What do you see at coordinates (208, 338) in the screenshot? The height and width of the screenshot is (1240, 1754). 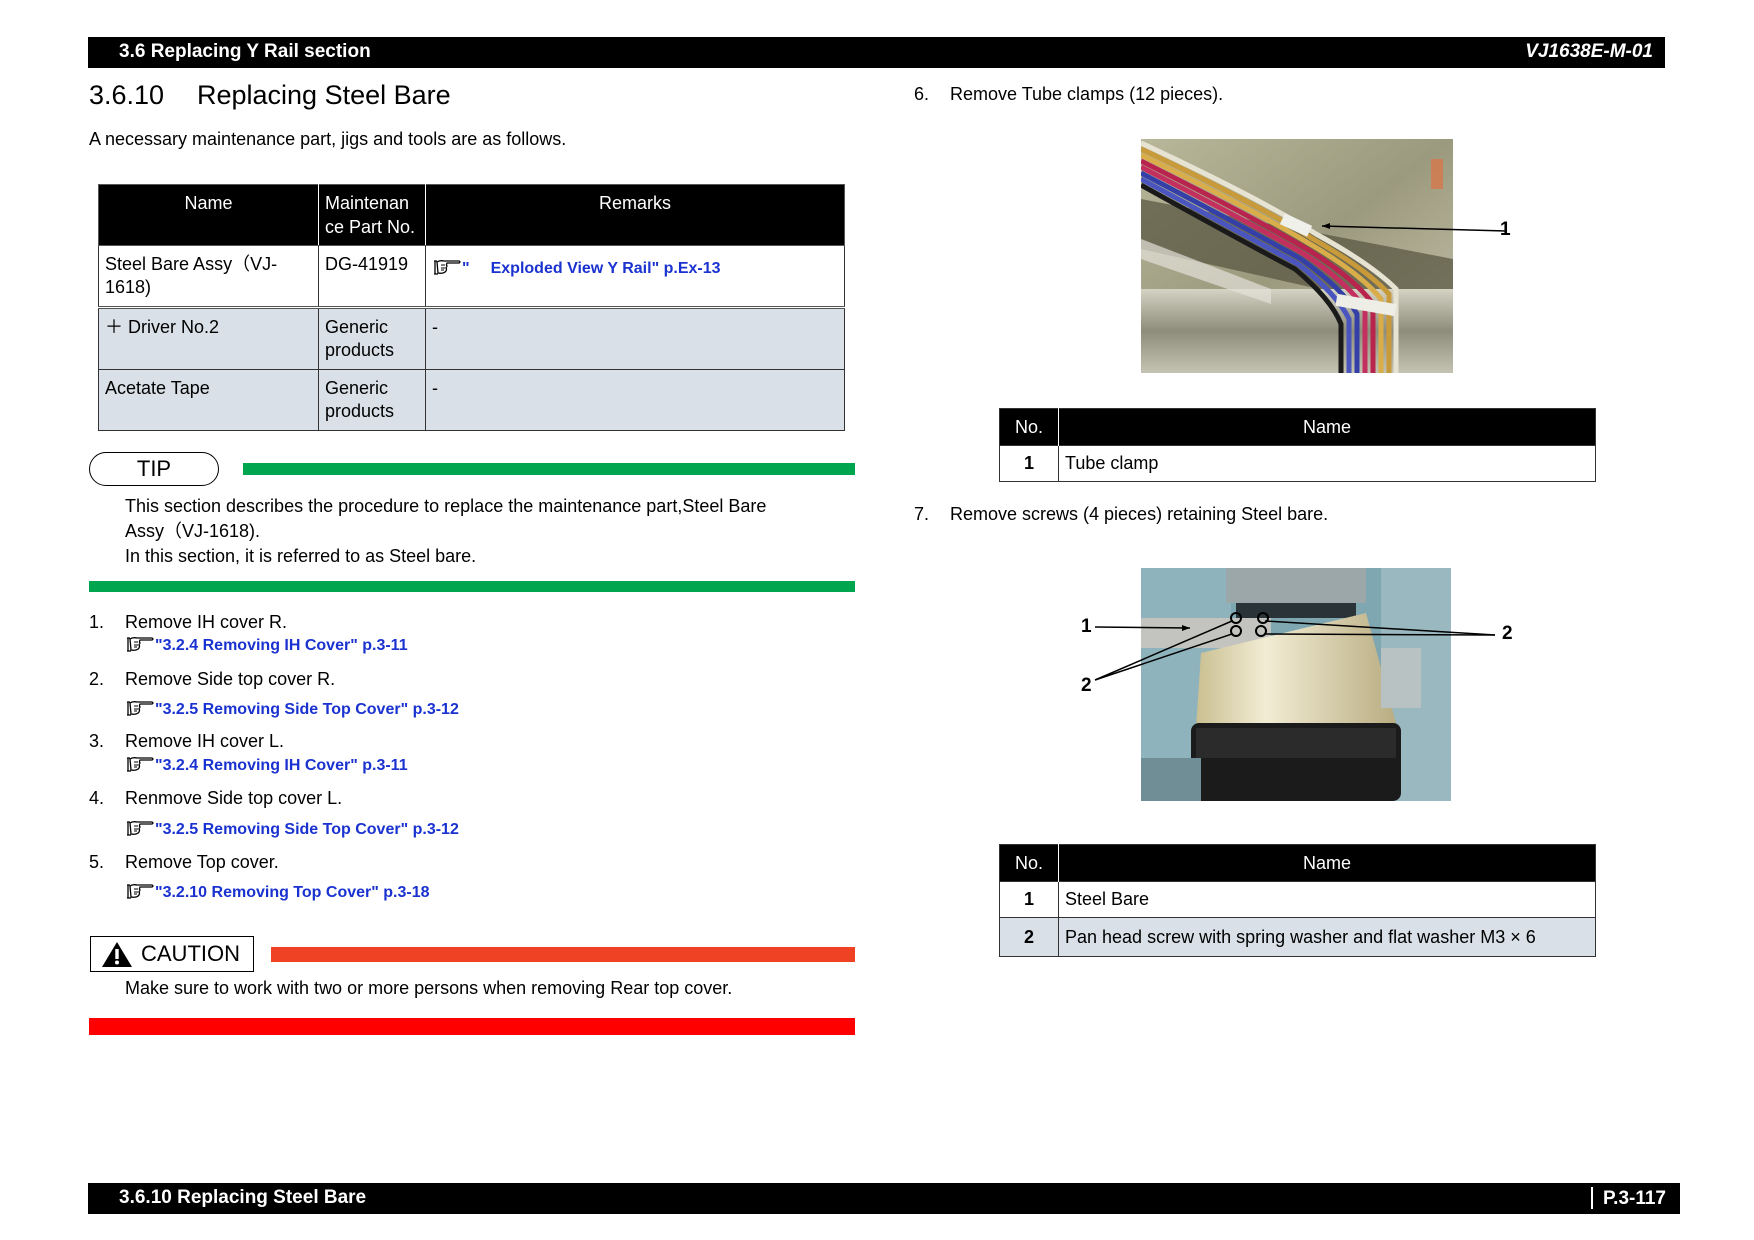 I see `part-name: ＋ Driver No.2` at bounding box center [208, 338].